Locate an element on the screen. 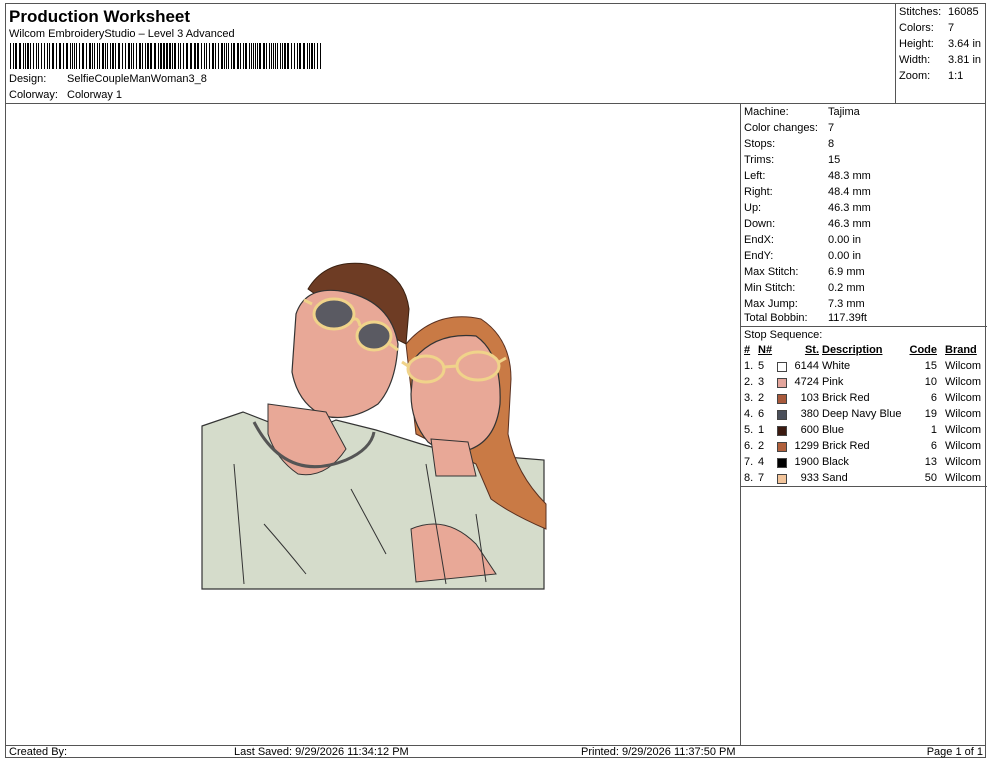 The width and height of the screenshot is (990, 762). design-label: Design: is located at coordinates (28, 79).